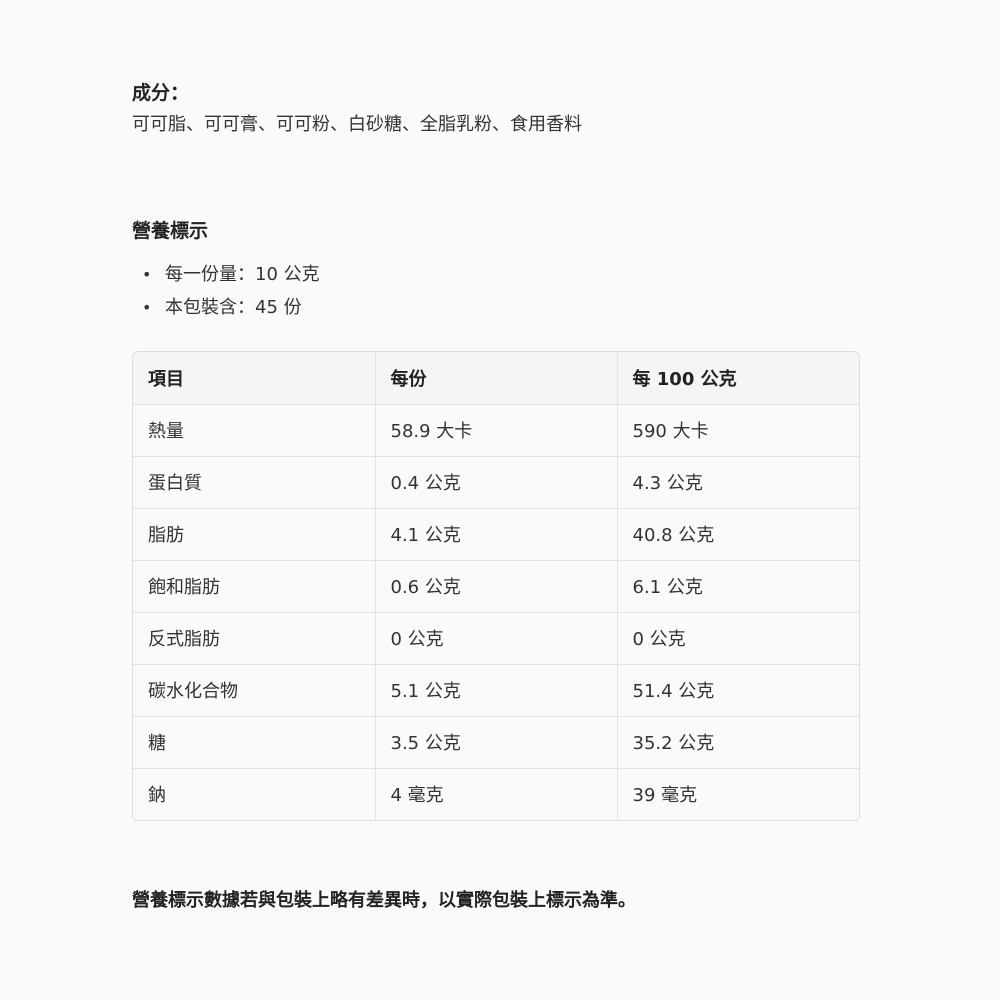 The width and height of the screenshot is (1000, 1000). Describe the element at coordinates (170, 231) in the screenshot. I see `nutrition-title: 營養標示` at that location.